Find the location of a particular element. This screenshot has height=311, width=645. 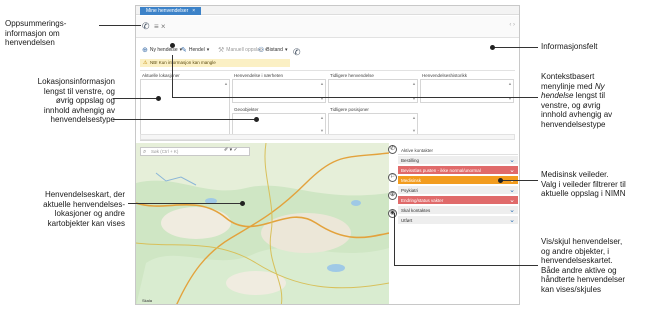

layer-toggle-icon: ⚐ is located at coordinates (392, 177).